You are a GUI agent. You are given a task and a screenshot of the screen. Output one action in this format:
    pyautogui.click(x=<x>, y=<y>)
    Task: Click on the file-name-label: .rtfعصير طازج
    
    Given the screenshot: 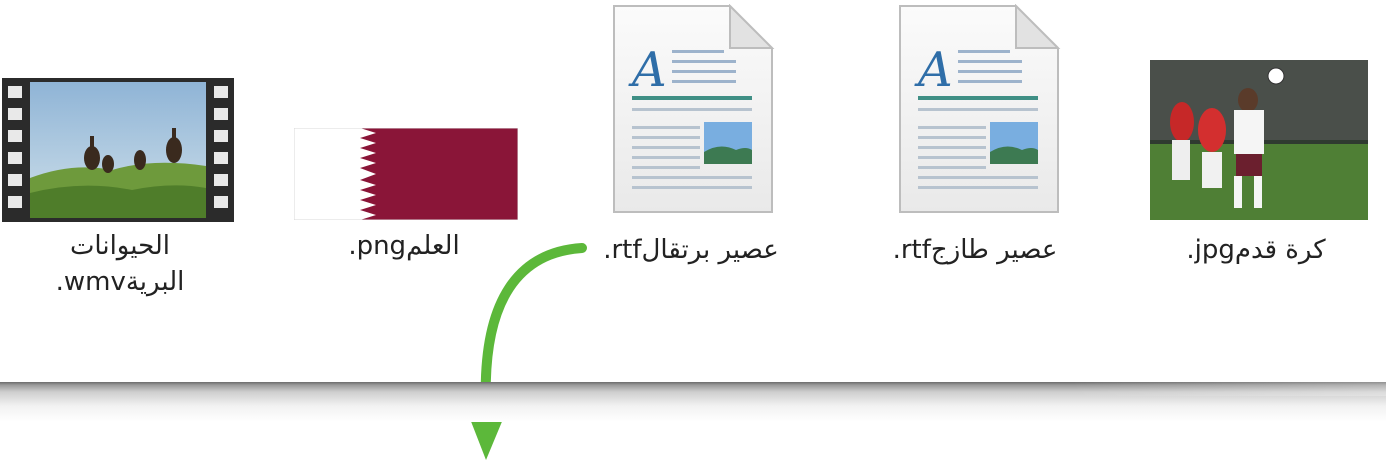 What is the action you would take?
    pyautogui.click(x=975, y=250)
    